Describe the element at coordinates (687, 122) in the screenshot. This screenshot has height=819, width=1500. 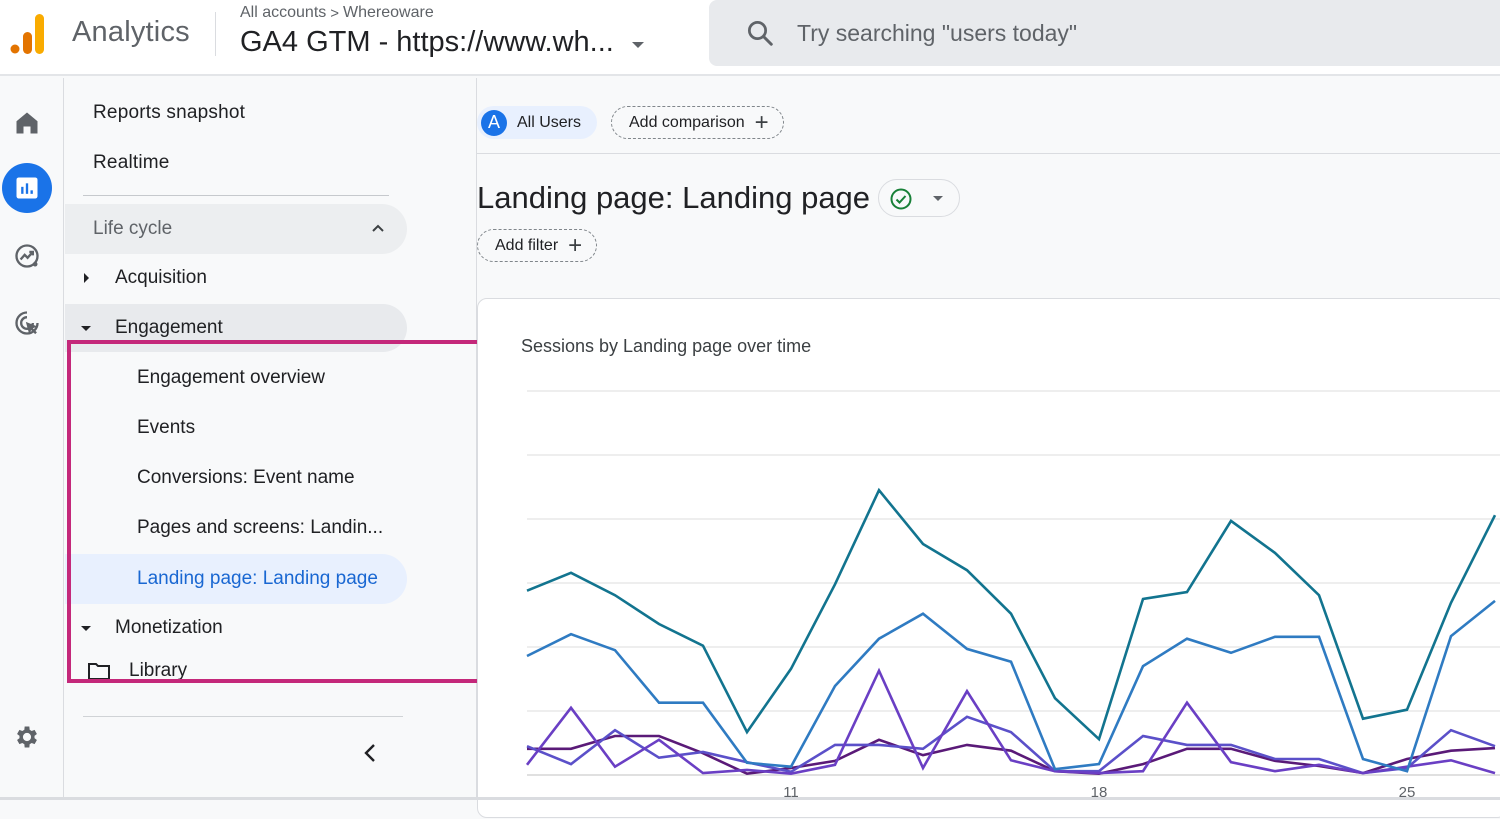
I see `add-comparison-label: Add comparison` at that location.